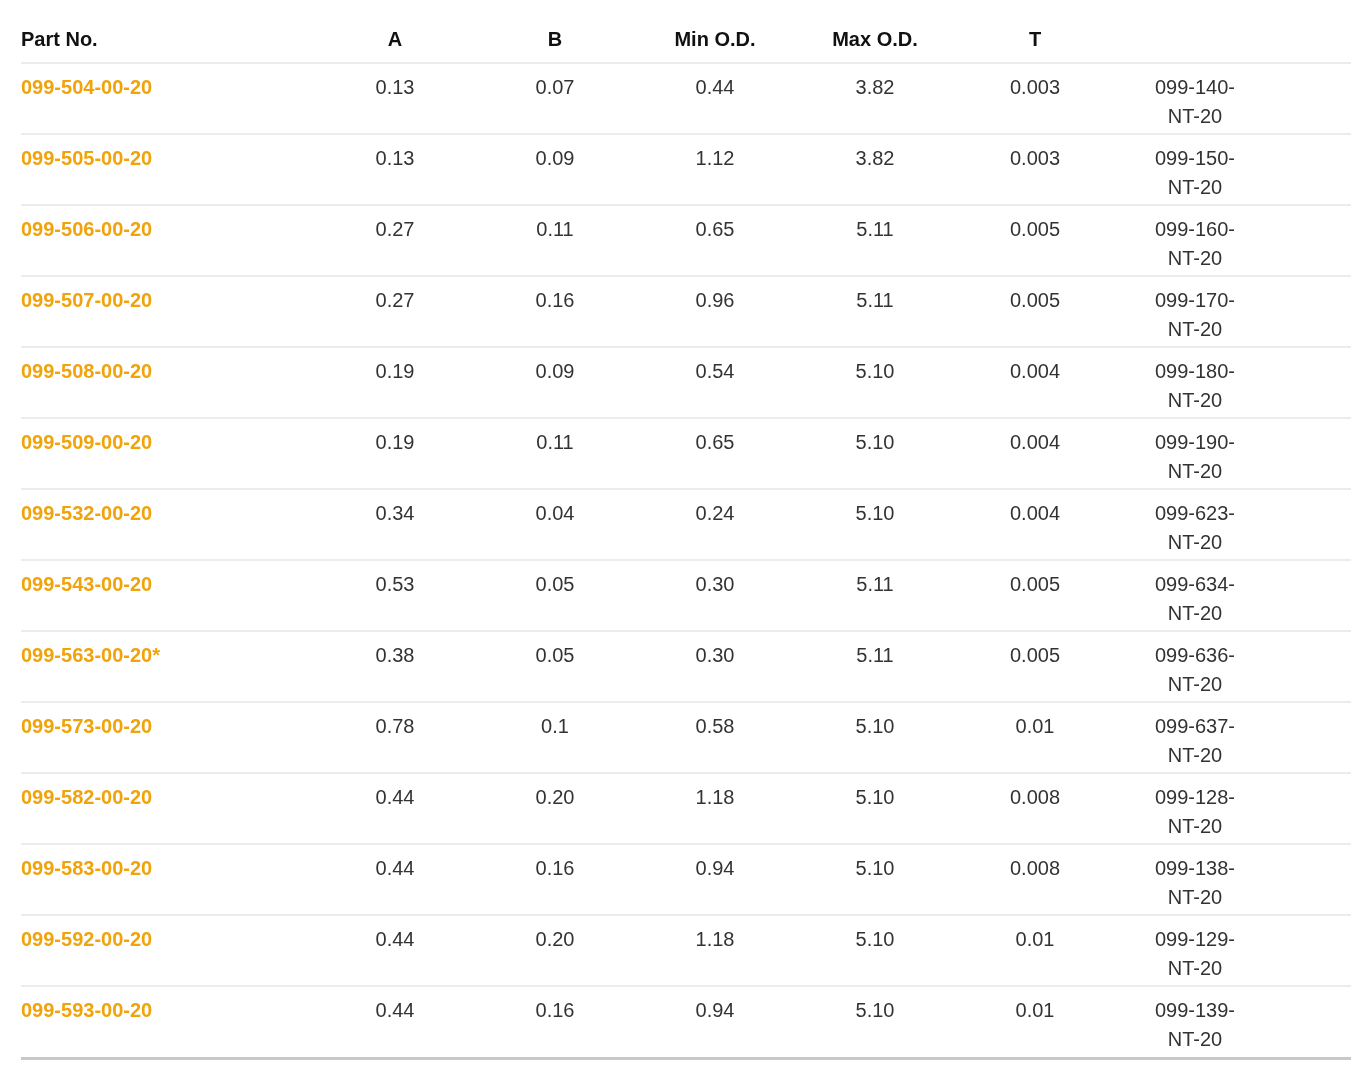 This screenshot has height=1084, width=1351. Describe the element at coordinates (87, 868) in the screenshot. I see `part-number-link: 099-583-00-20` at that location.